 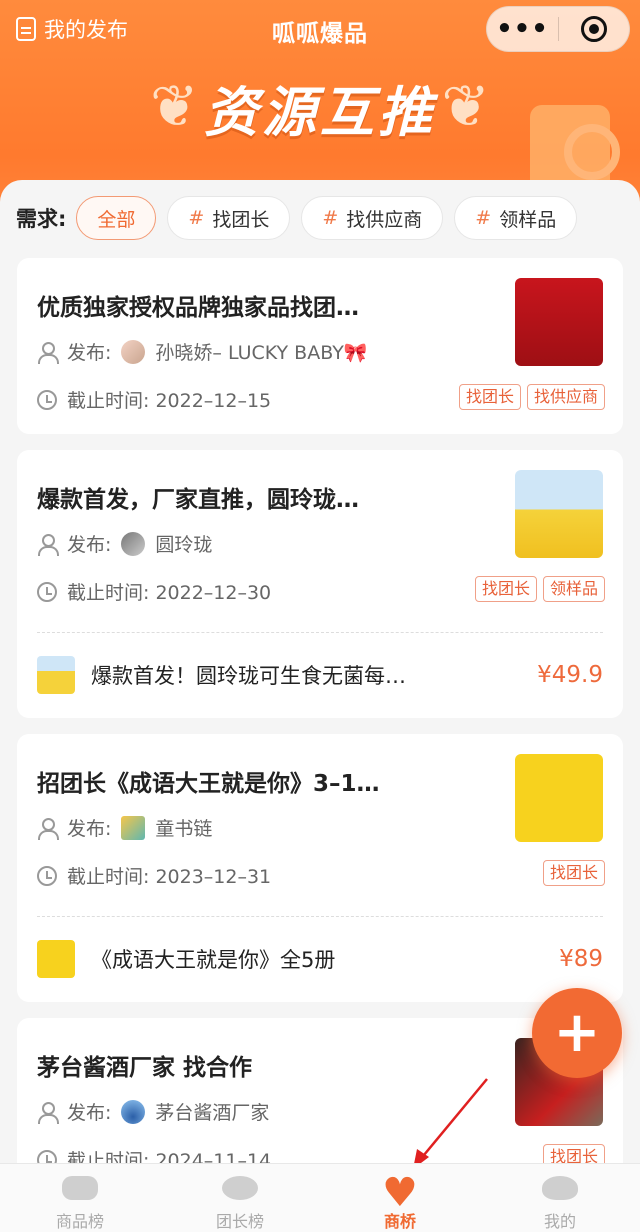 What do you see at coordinates (184, 829) in the screenshot?
I see `publisher-name: 童书链` at bounding box center [184, 829].